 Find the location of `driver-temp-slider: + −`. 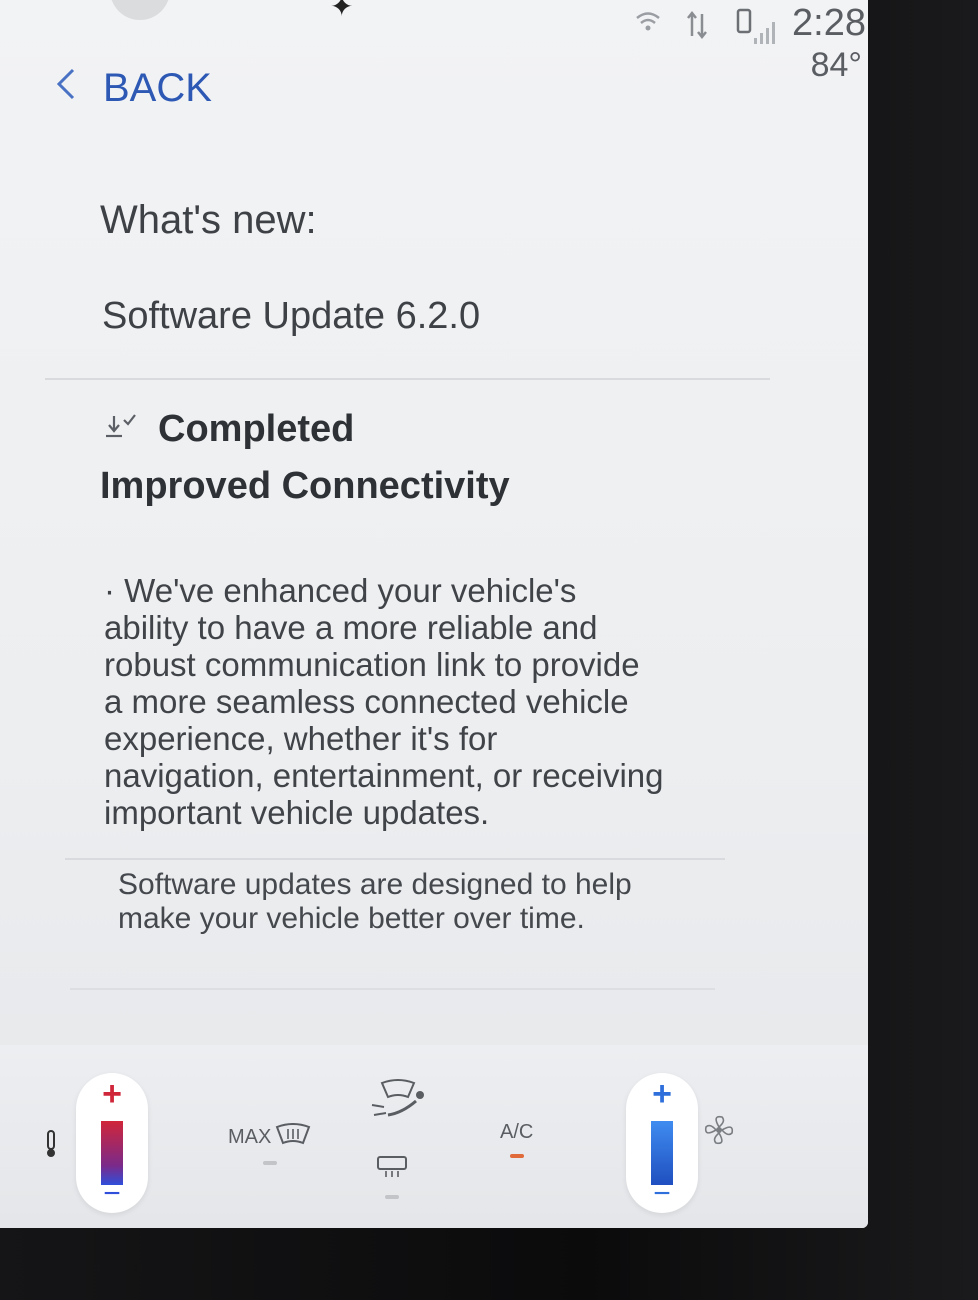

driver-temp-slider: + − is located at coordinates (112, 1143).